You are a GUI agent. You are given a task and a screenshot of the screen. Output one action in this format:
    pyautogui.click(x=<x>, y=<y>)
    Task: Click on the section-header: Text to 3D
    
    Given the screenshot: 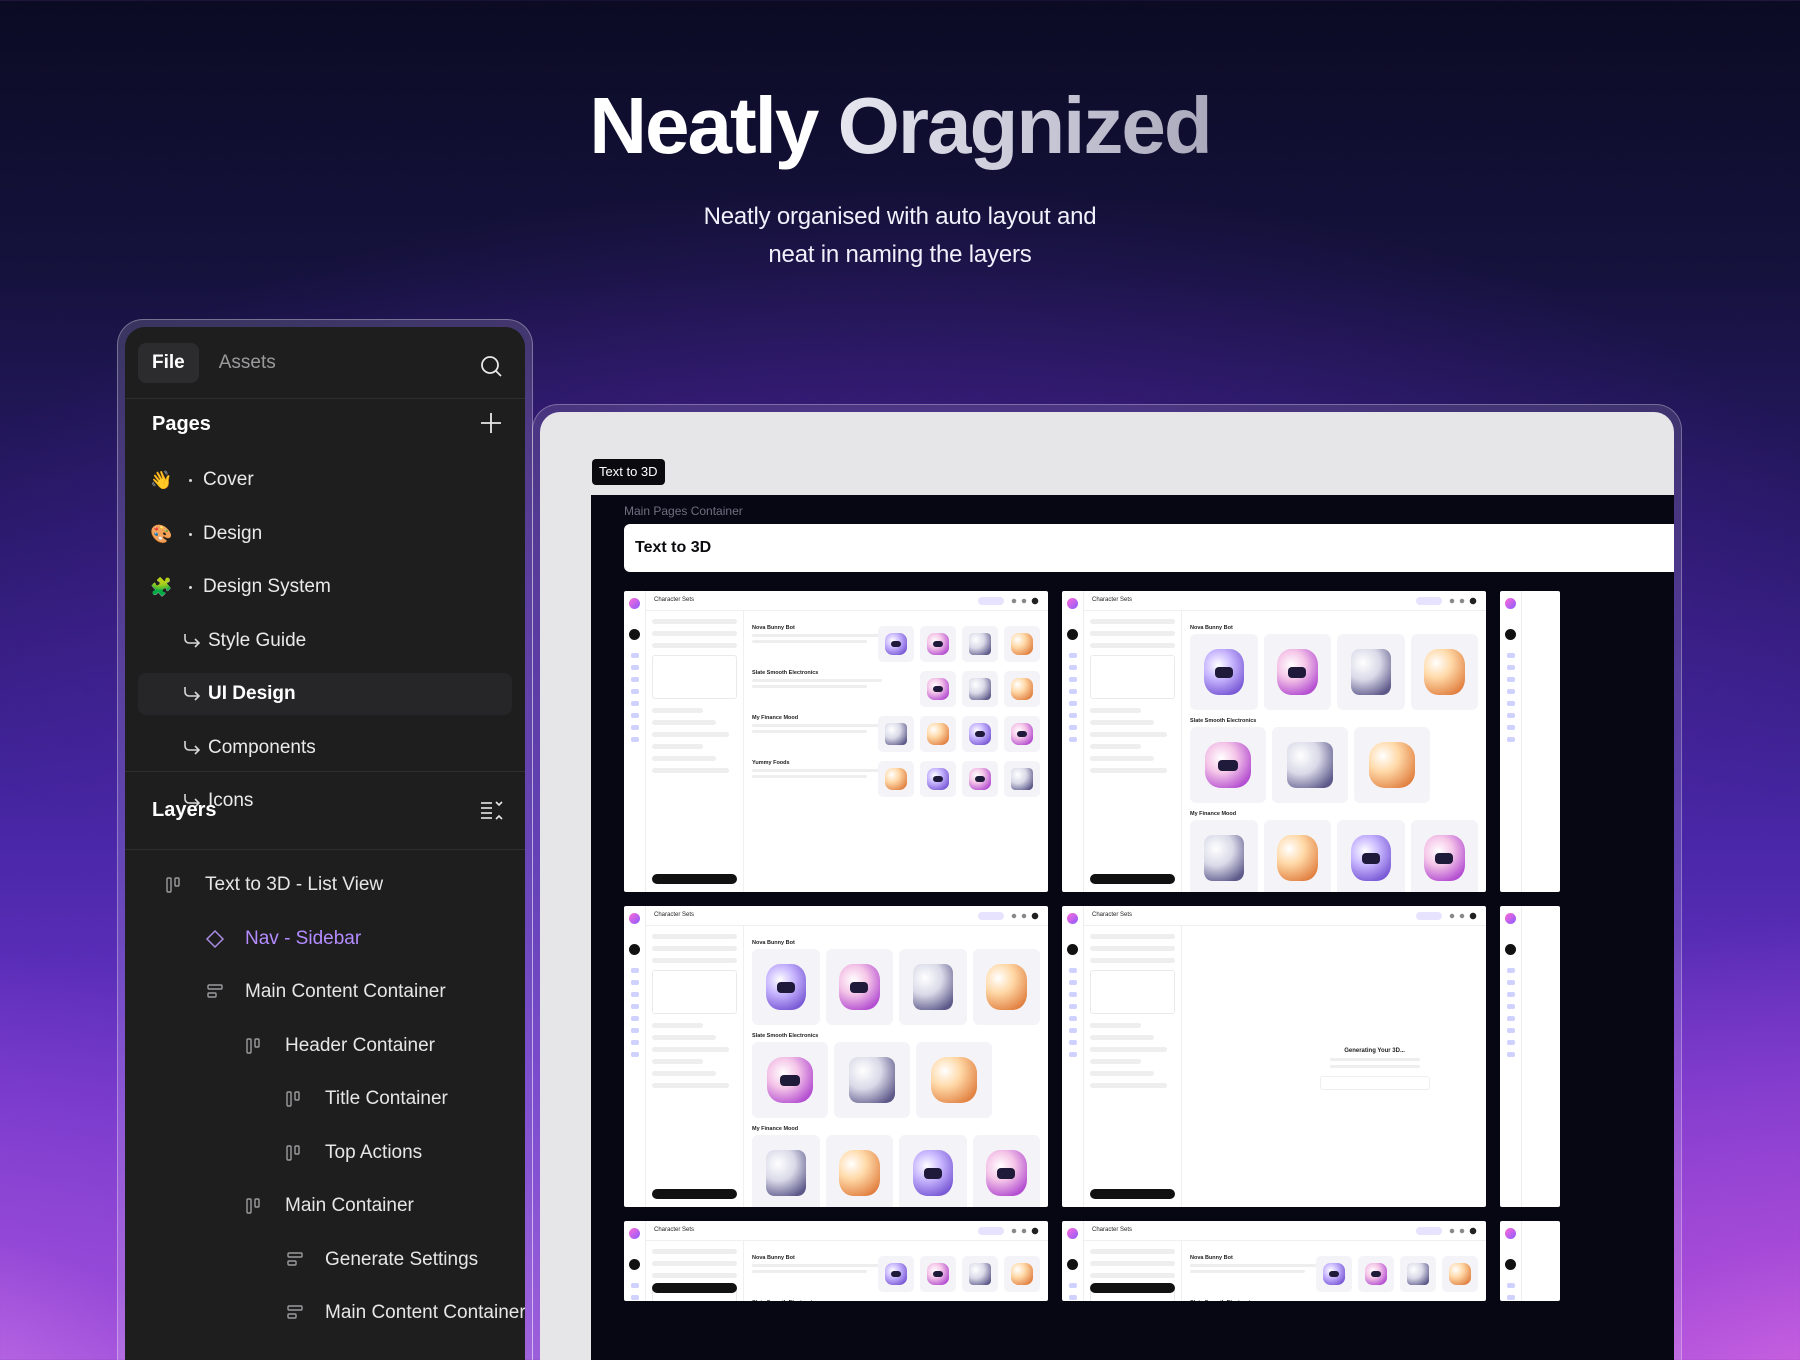 What is the action you would take?
    pyautogui.click(x=1149, y=548)
    